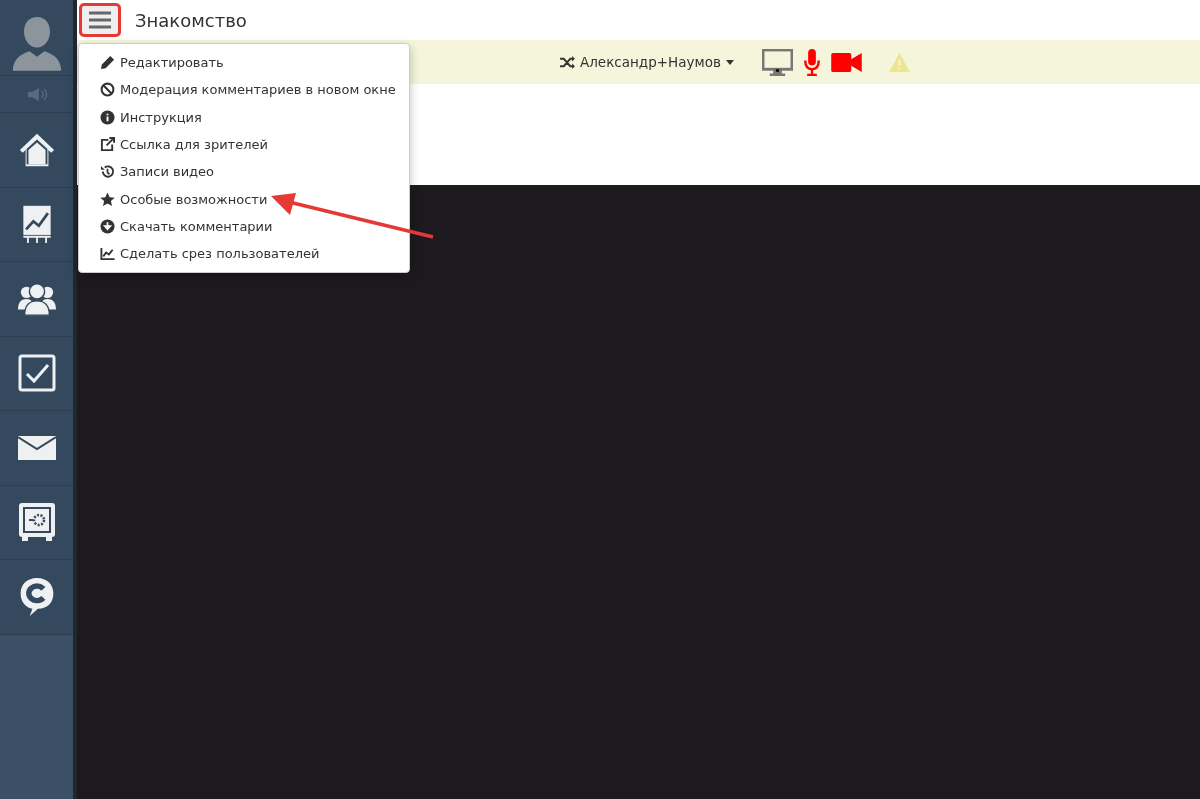 The width and height of the screenshot is (1200, 799). What do you see at coordinates (107, 90) in the screenshot?
I see `ban-icon` at bounding box center [107, 90].